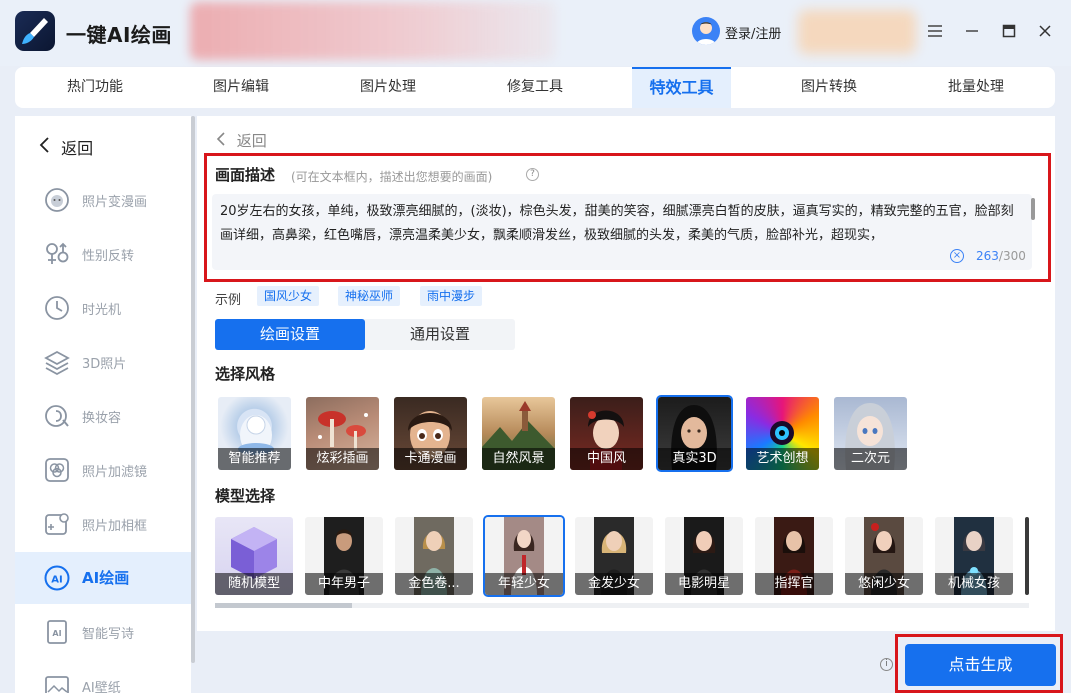 This screenshot has height=693, width=1071. I want to click on model-card-commander: 指挥官, so click(794, 556).